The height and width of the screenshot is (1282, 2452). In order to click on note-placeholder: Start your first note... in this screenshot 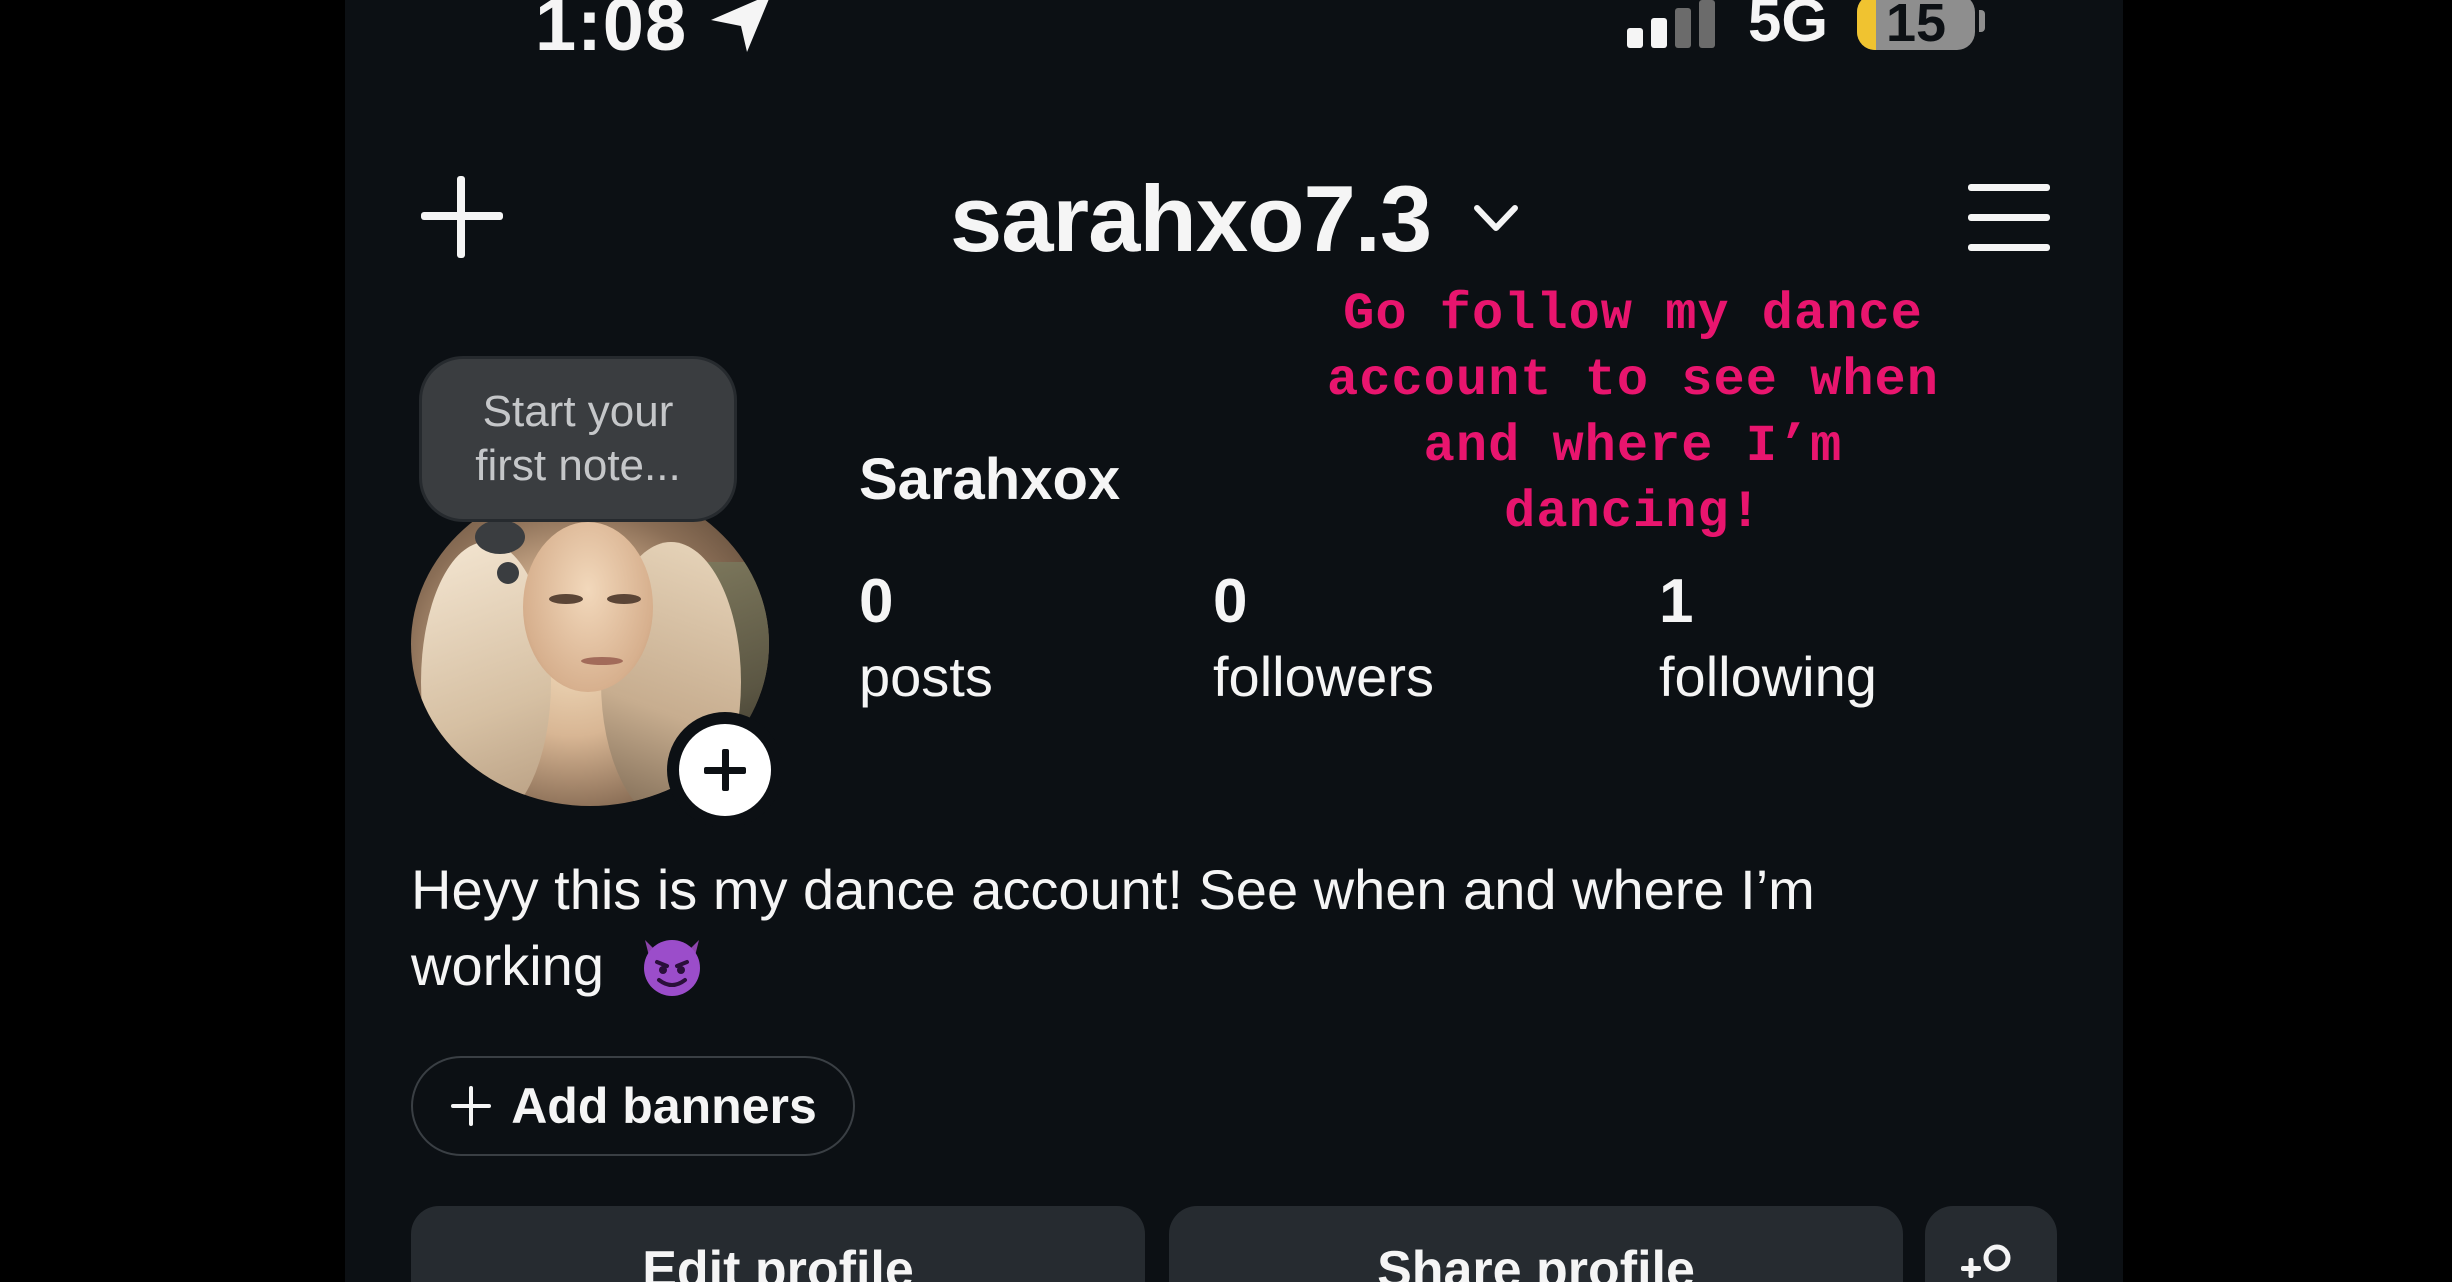, I will do `click(578, 438)`.